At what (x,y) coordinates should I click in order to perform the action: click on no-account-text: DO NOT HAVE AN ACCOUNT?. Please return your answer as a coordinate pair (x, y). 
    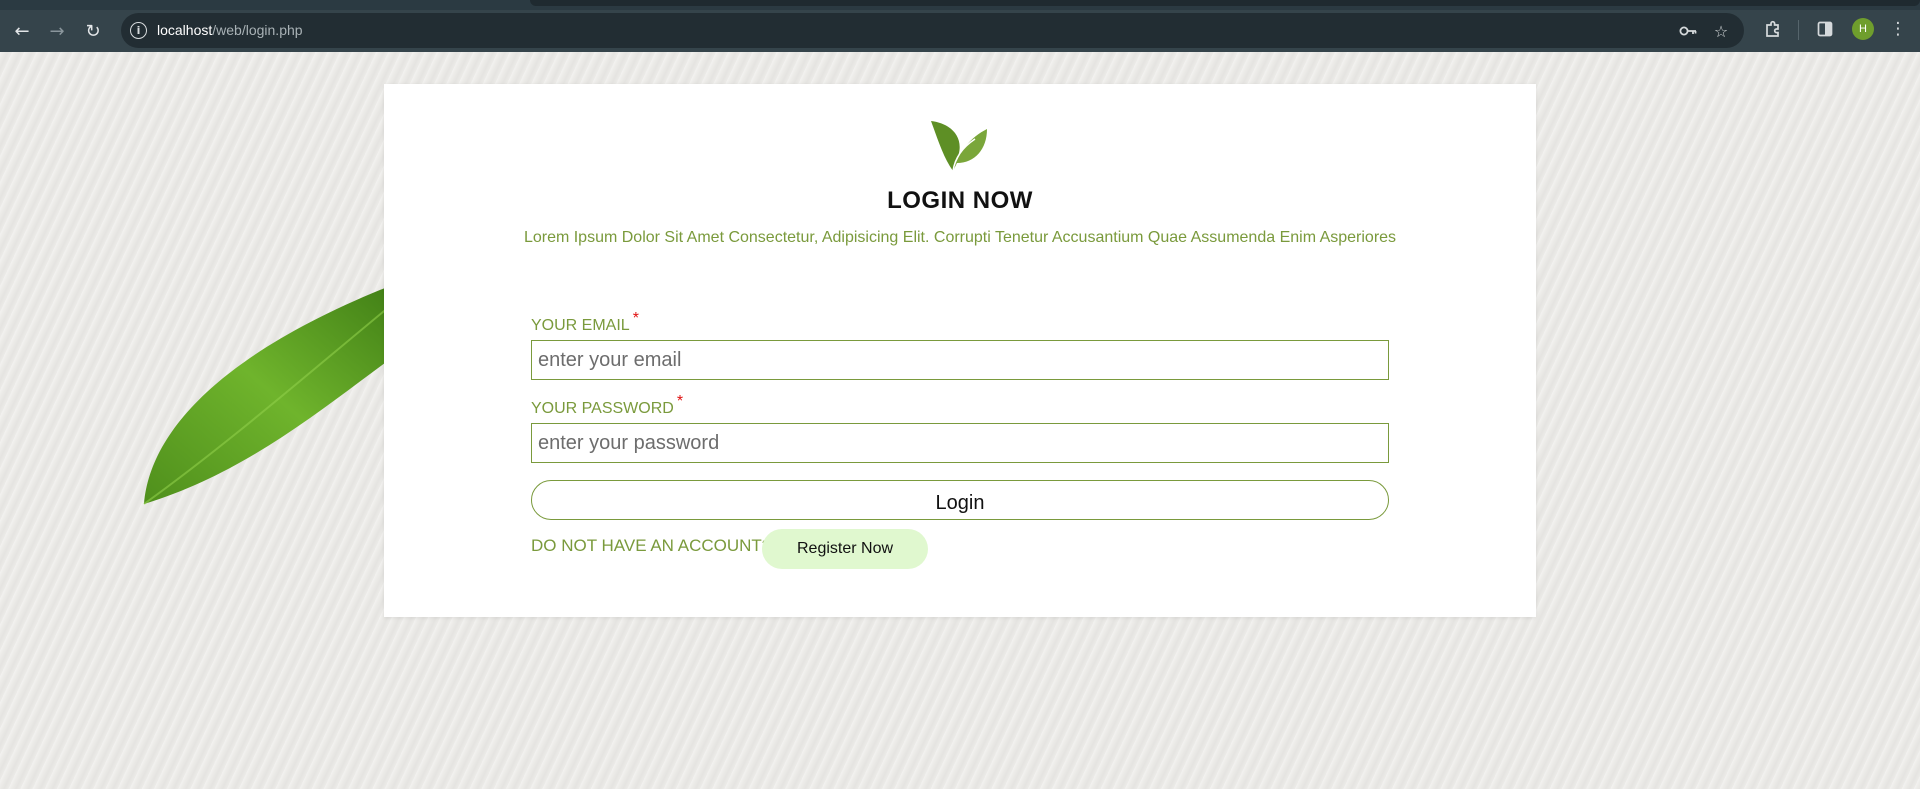
    Looking at the image, I should click on (651, 545).